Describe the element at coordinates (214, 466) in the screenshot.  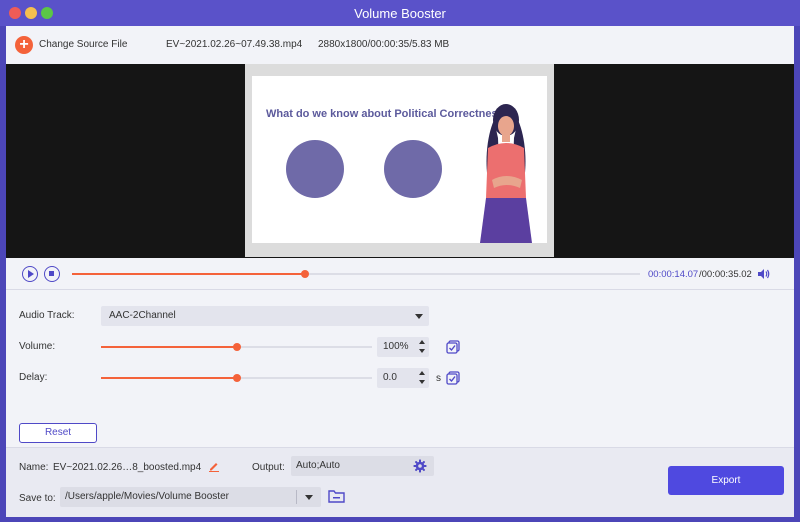
I see `pencil-icon` at that location.